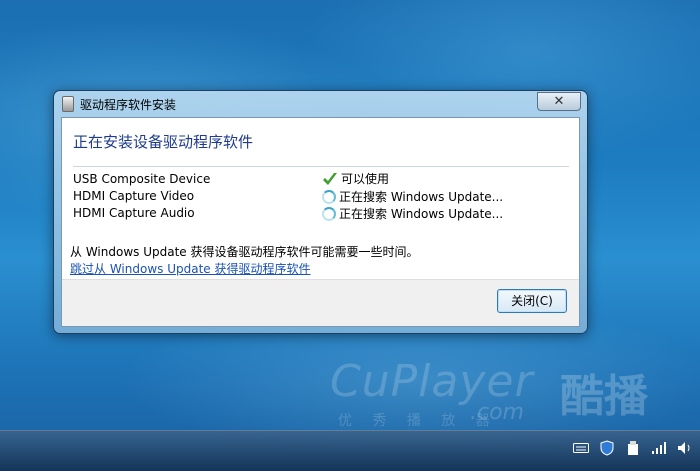 This screenshot has width=700, height=471. I want to click on device-status: 可以使用, so click(355, 178).